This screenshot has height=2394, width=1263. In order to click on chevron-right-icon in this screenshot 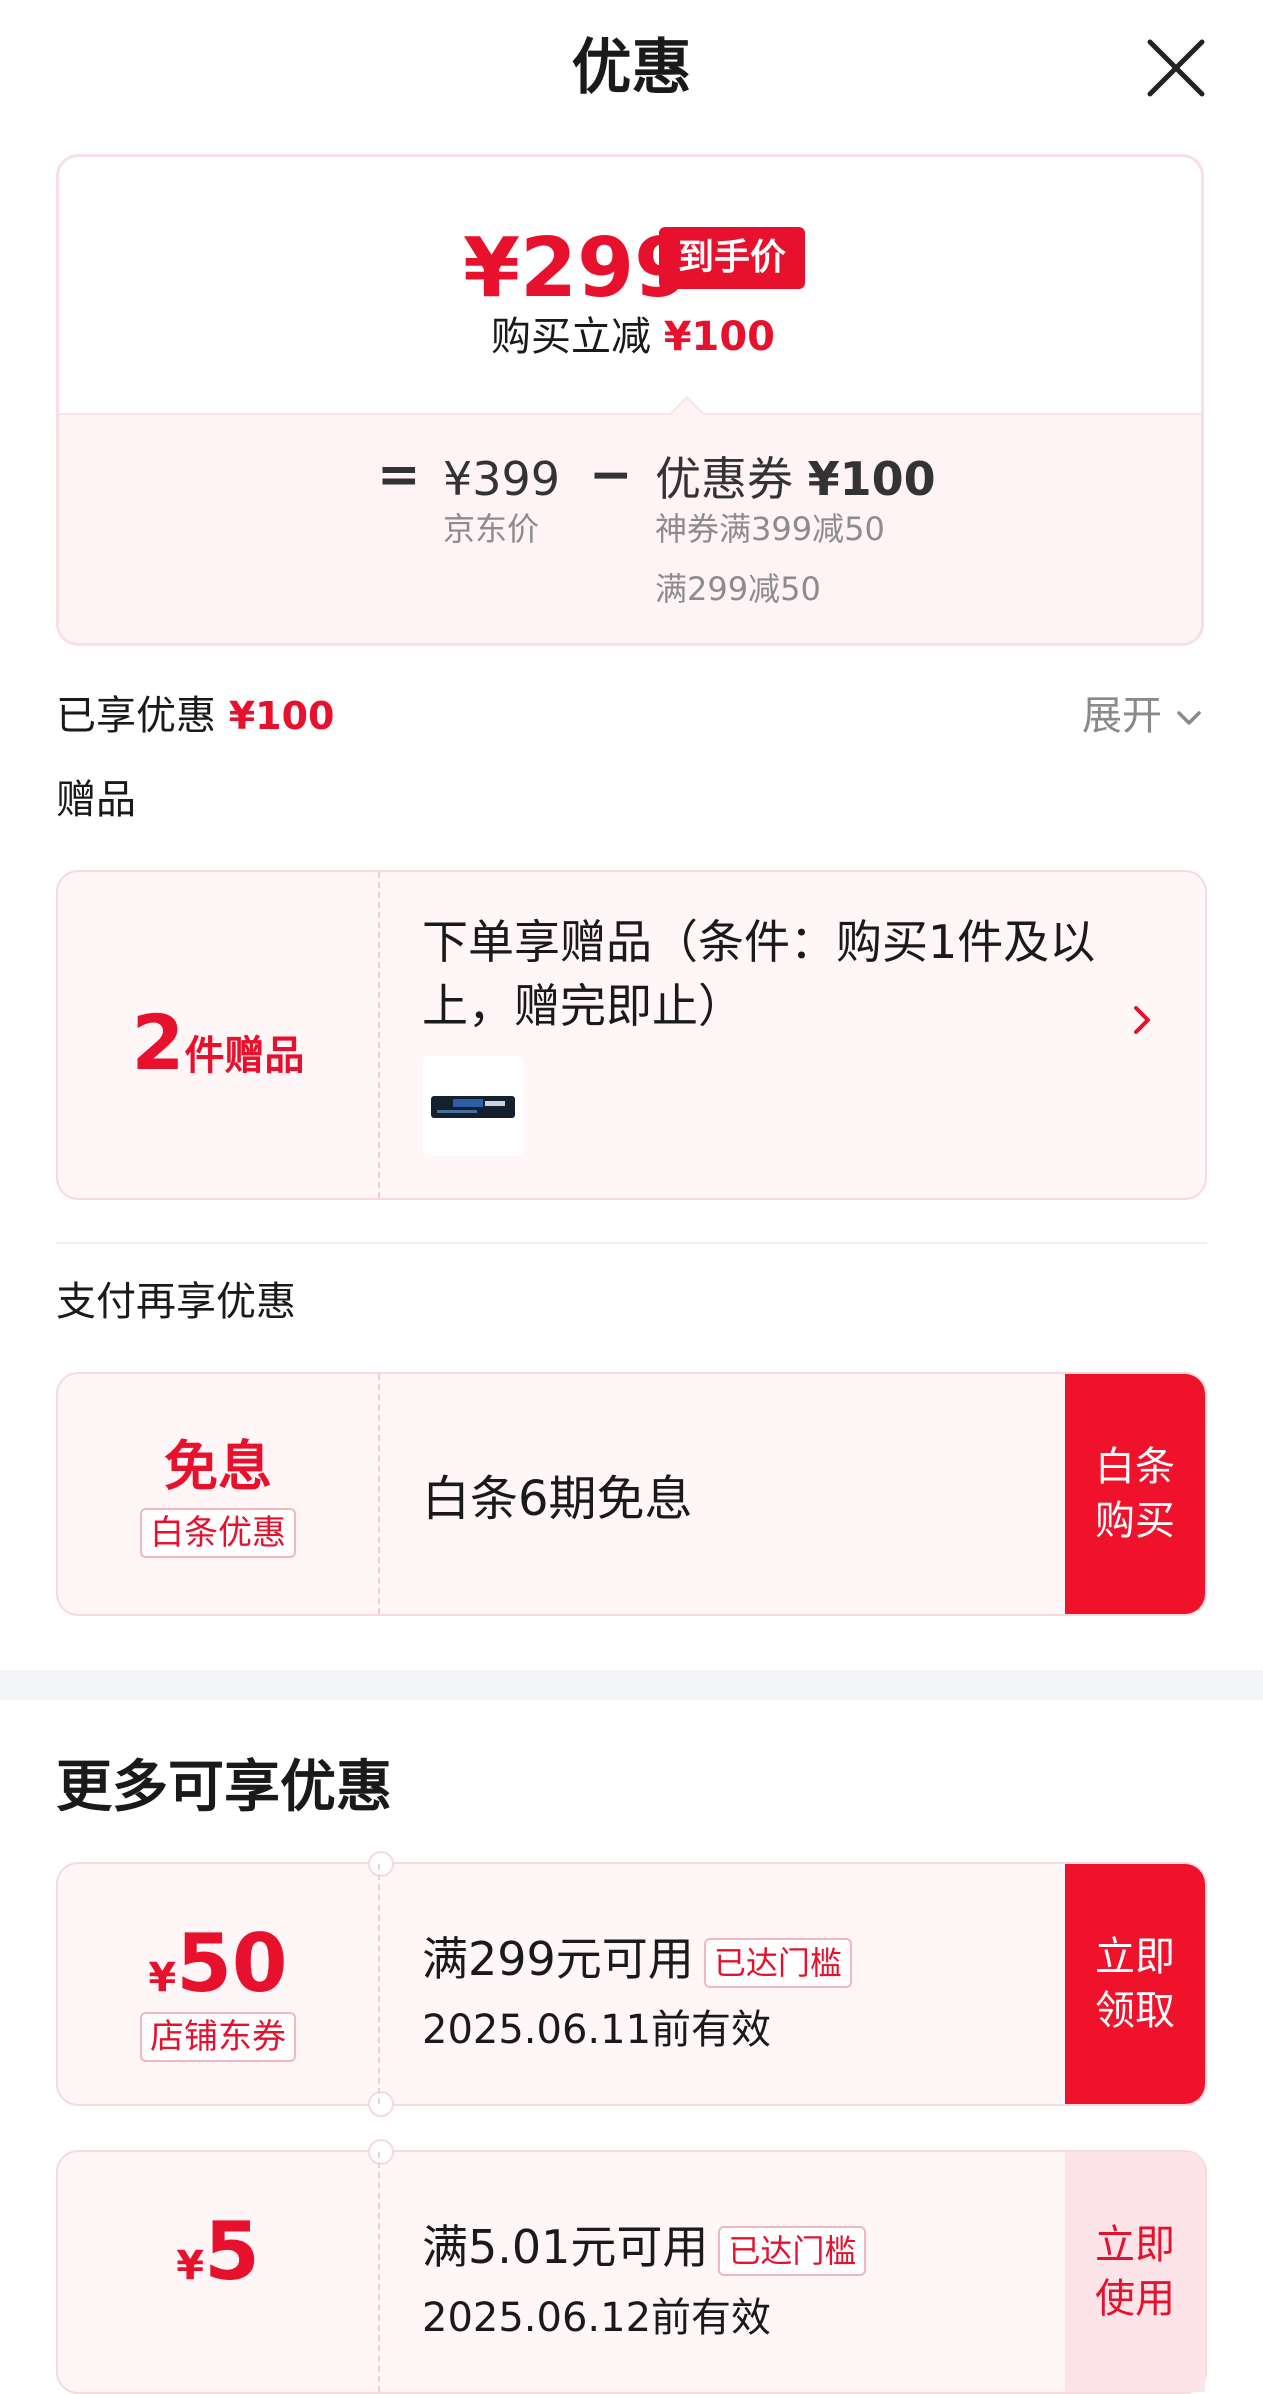, I will do `click(1142, 1020)`.